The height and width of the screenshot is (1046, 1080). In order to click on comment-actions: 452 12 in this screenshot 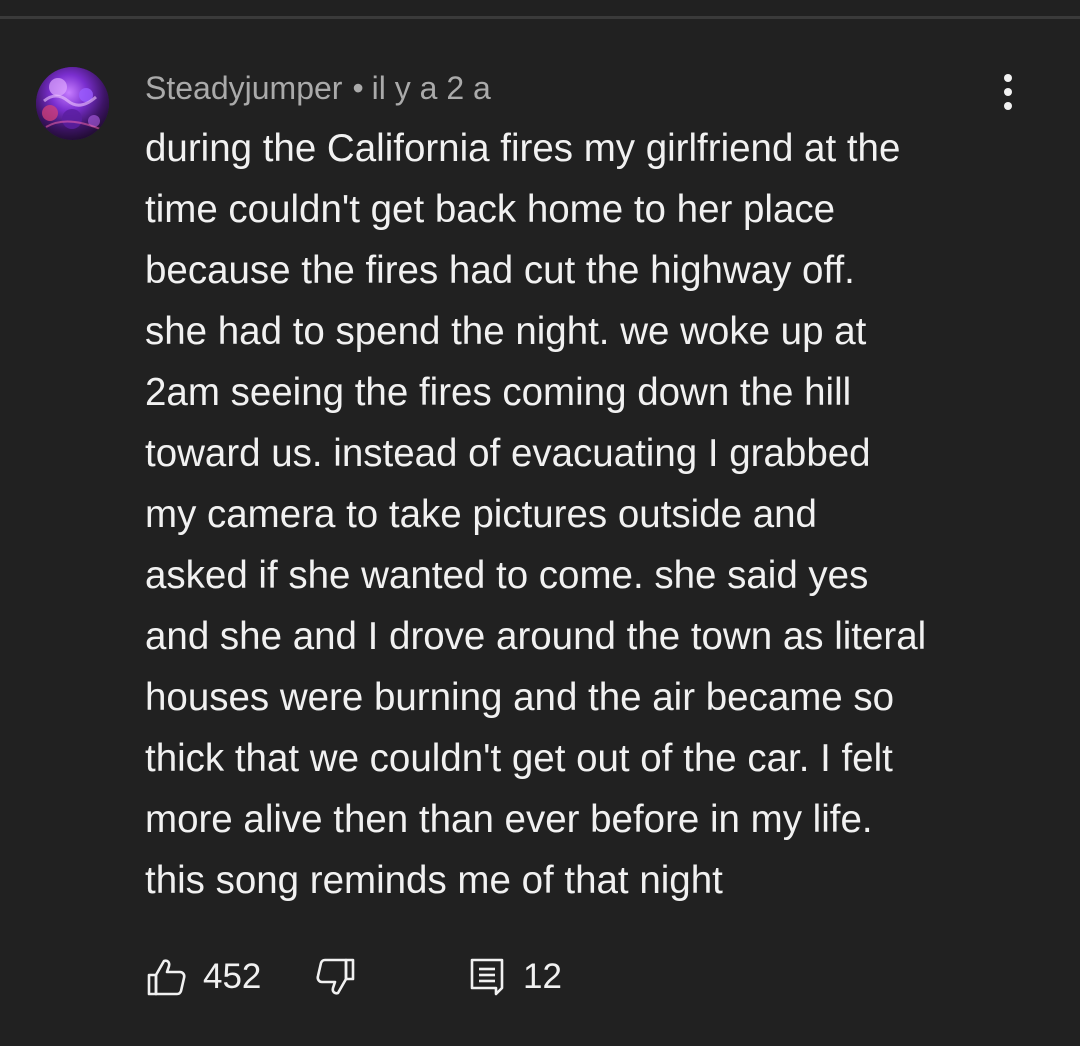, I will do `click(495, 976)`.